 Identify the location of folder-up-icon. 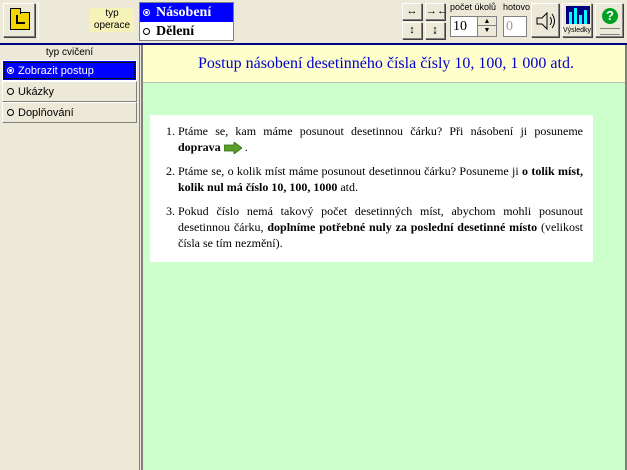
(20, 19).